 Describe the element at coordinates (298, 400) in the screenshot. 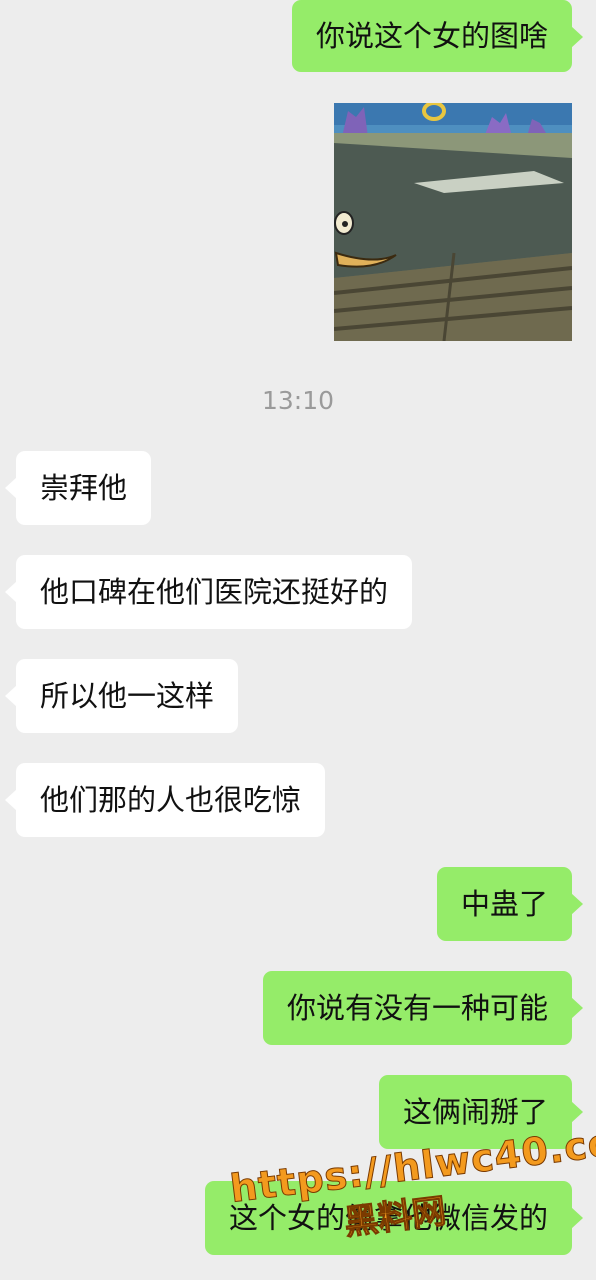

I see `timestamp: 13:10` at that location.